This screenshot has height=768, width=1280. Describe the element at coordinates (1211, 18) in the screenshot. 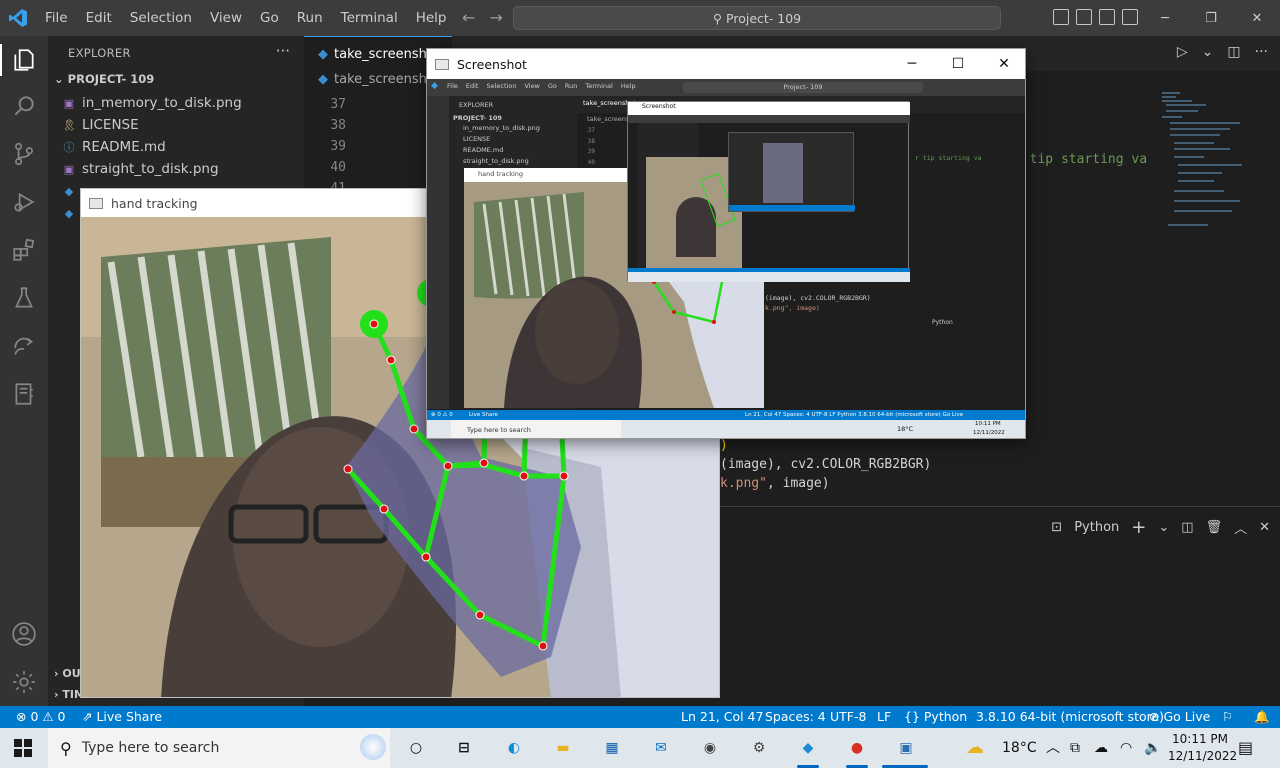

I see `restore-icon: ❐` at that location.